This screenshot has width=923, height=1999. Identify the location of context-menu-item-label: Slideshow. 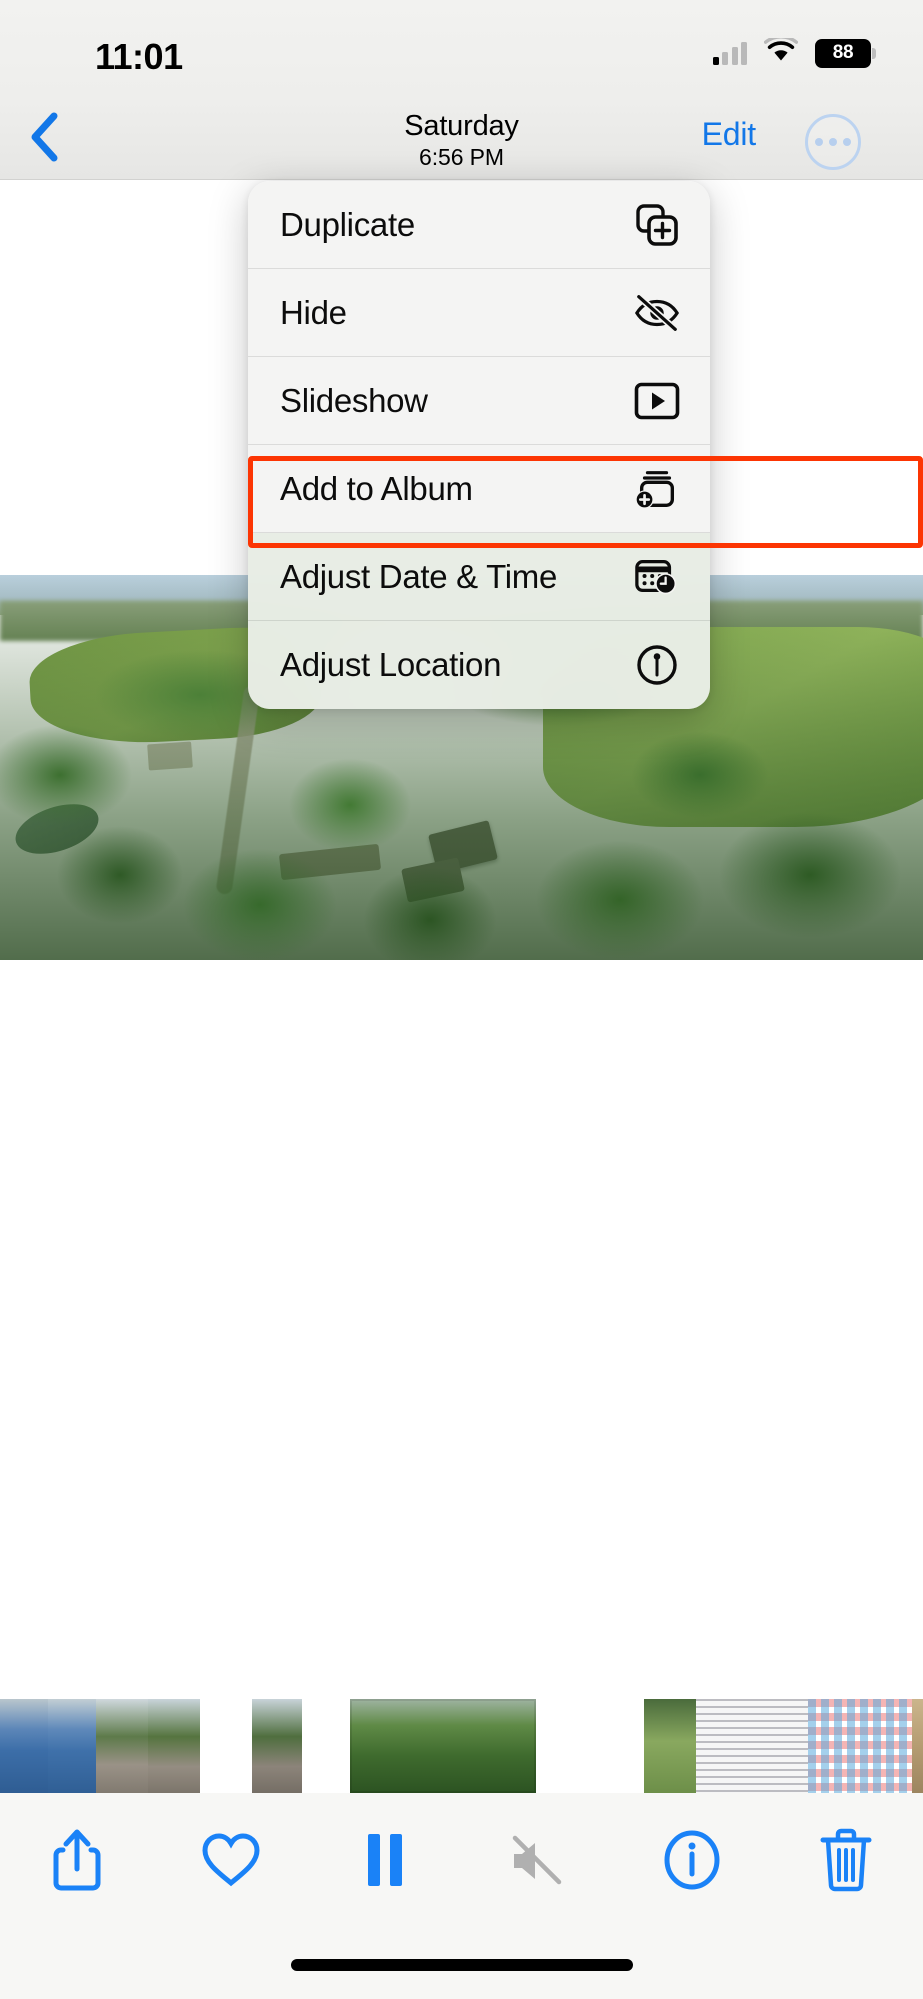
(354, 400).